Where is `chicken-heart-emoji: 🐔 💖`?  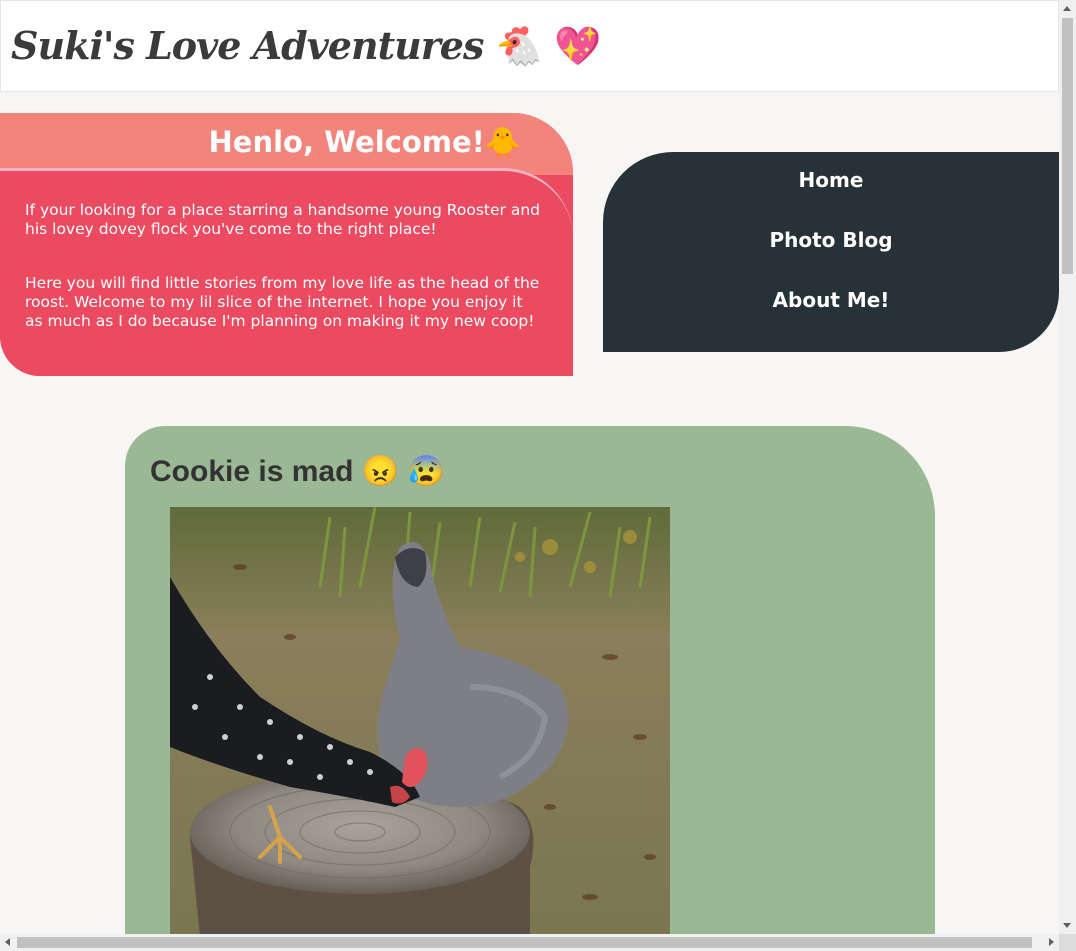
chicken-heart-emoji: 🐔 💖 is located at coordinates (548, 45).